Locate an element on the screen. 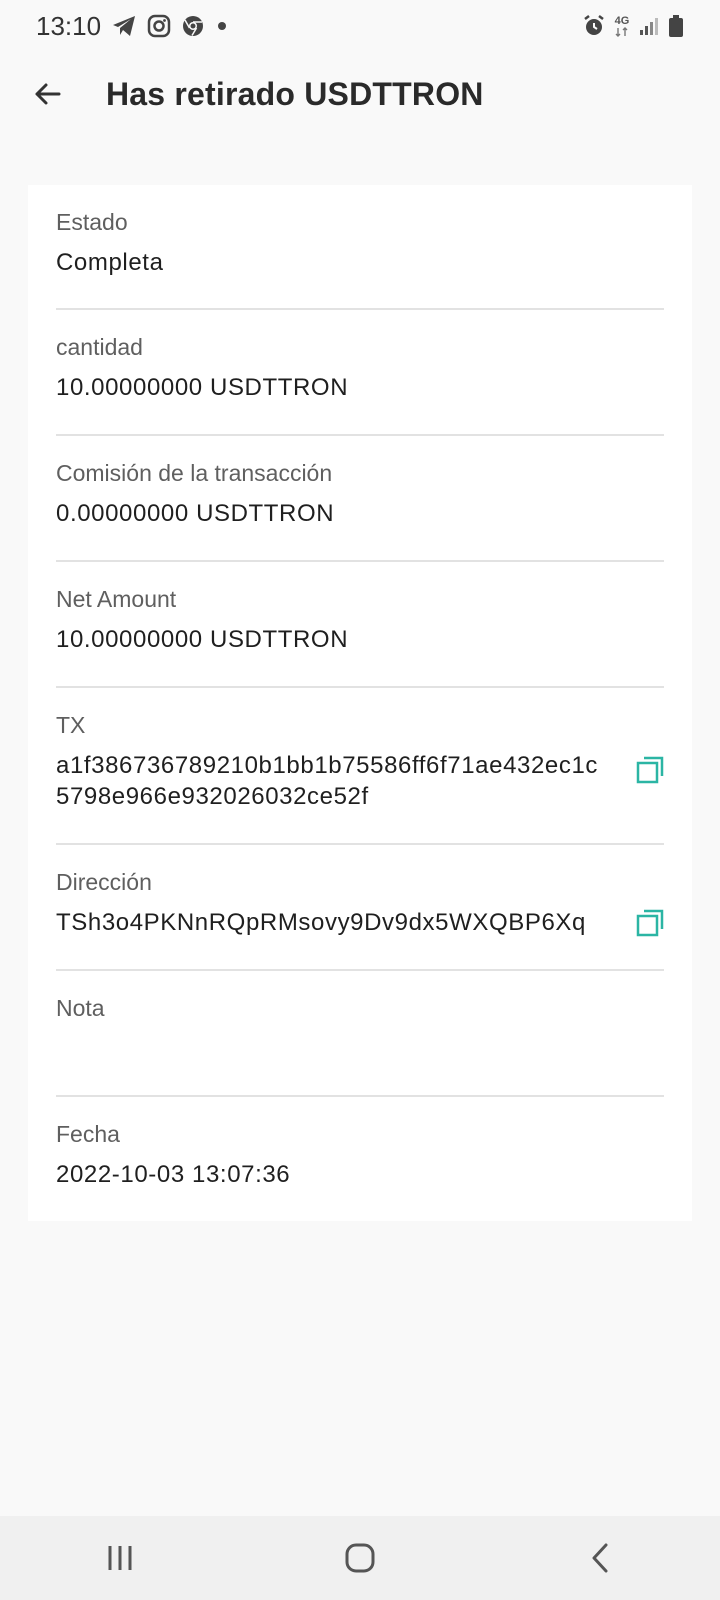 The image size is (720, 1600). detail-row-net-amount: Net Amount 10.00000000 USDTTRON is located at coordinates (360, 625).